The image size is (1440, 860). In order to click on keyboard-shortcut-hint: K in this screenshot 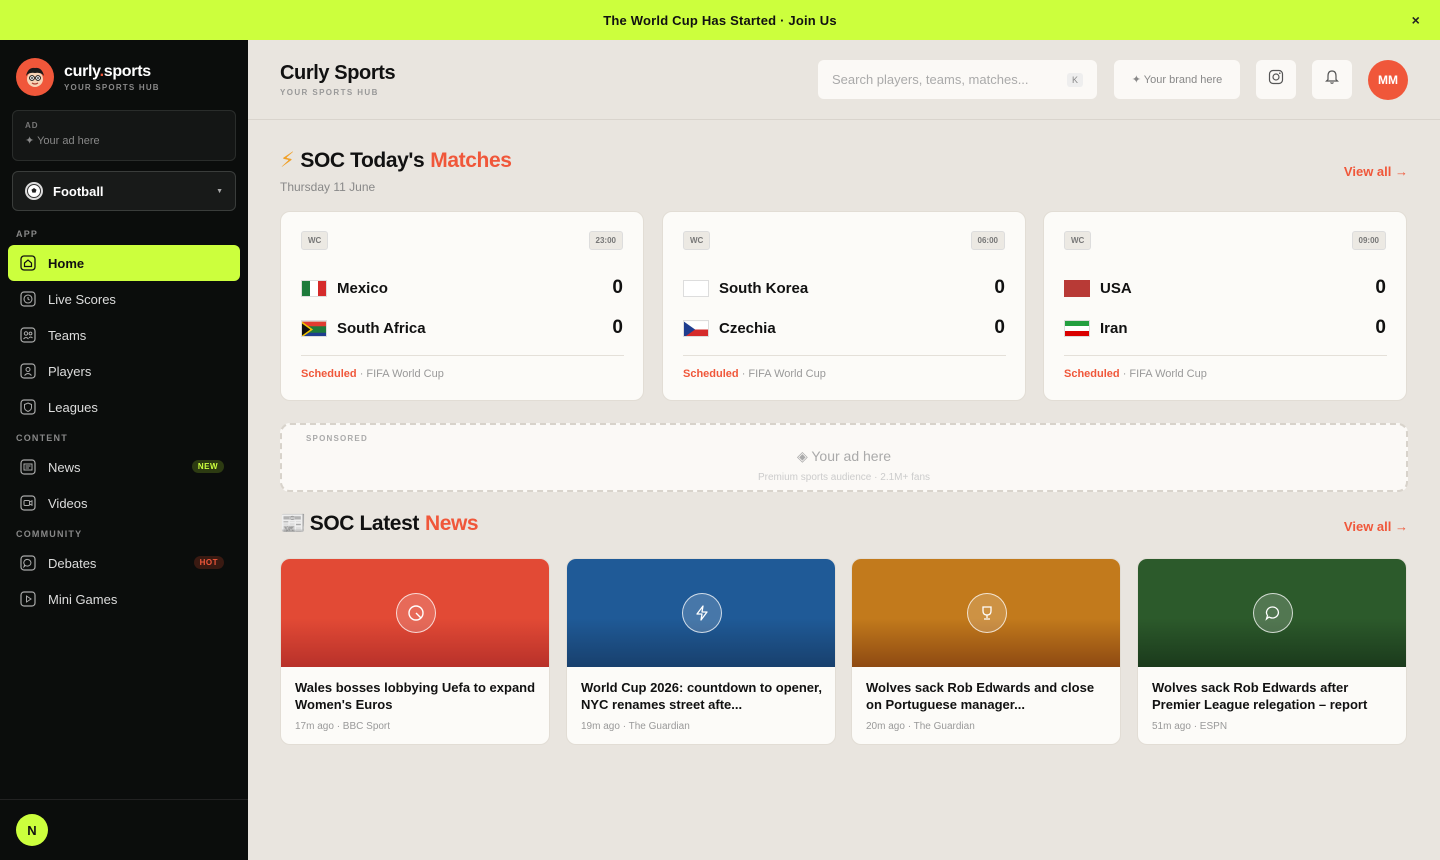, I will do `click(1074, 79)`.